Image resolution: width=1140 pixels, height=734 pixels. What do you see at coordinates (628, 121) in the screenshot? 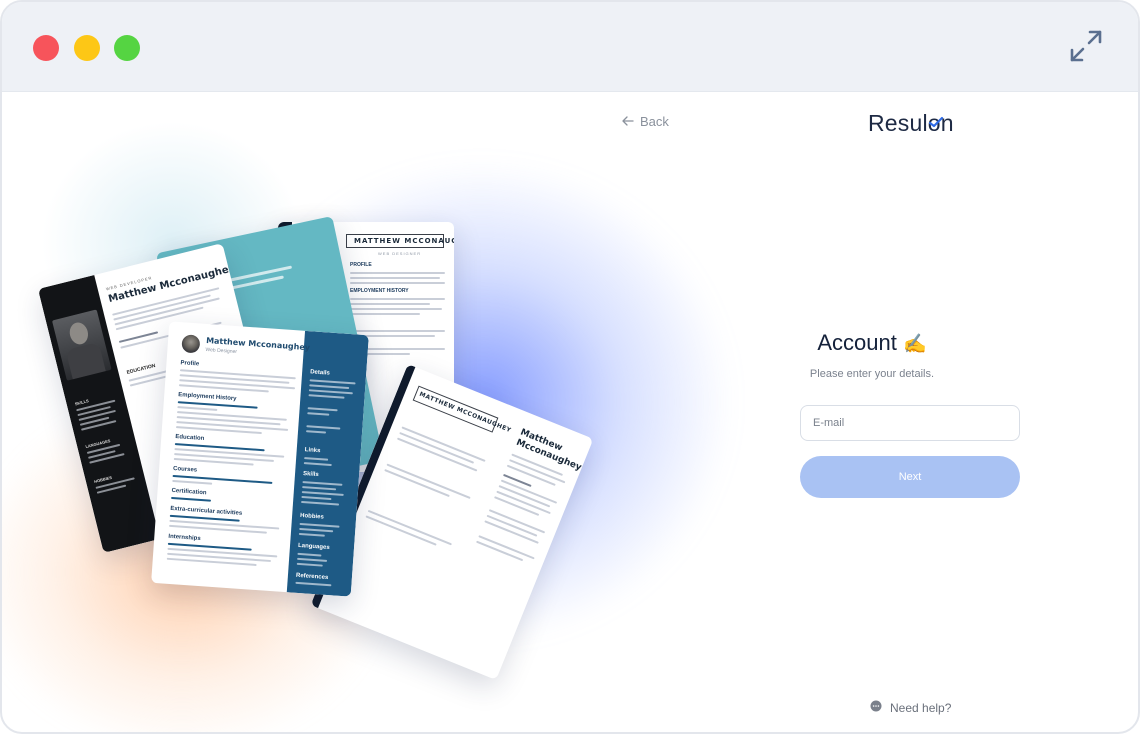
I see `arrow-left-icon` at bounding box center [628, 121].